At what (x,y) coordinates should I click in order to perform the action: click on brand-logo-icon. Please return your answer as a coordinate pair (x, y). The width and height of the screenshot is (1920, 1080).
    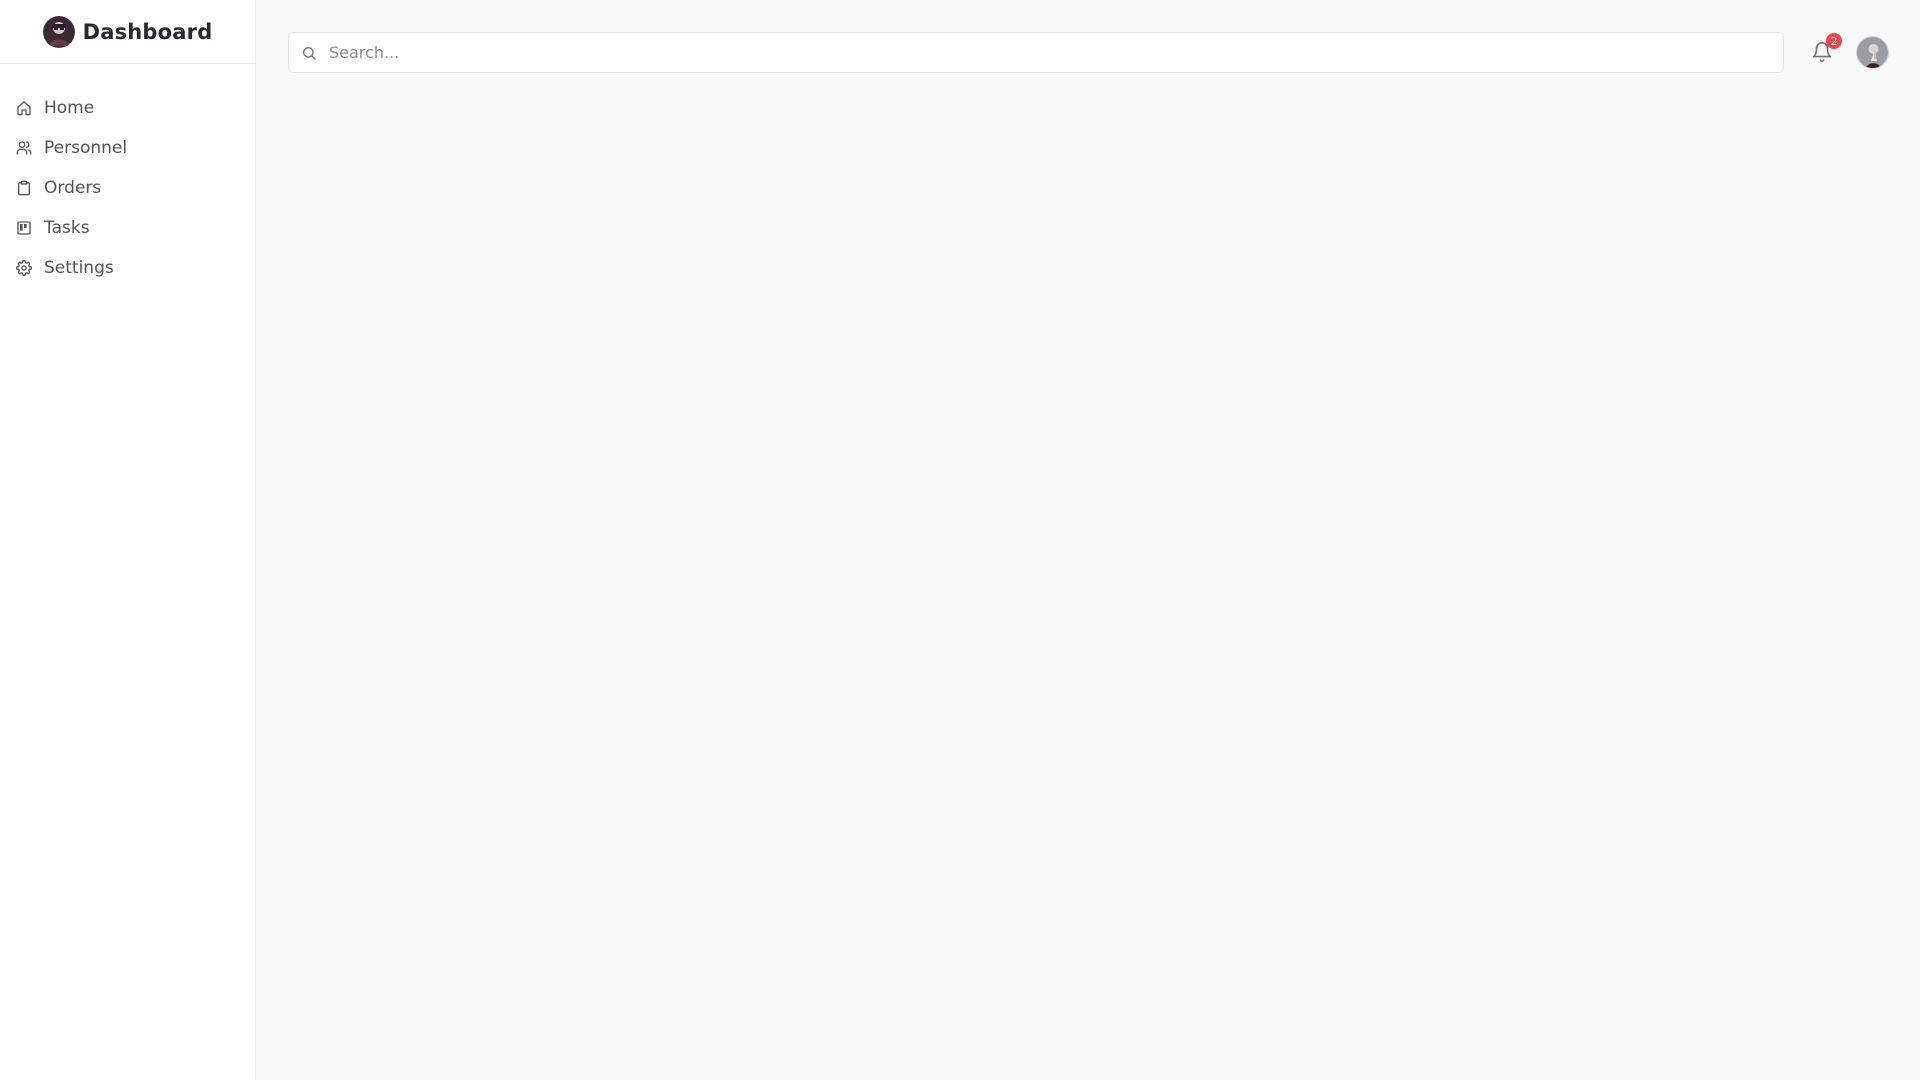
    Looking at the image, I should click on (58, 31).